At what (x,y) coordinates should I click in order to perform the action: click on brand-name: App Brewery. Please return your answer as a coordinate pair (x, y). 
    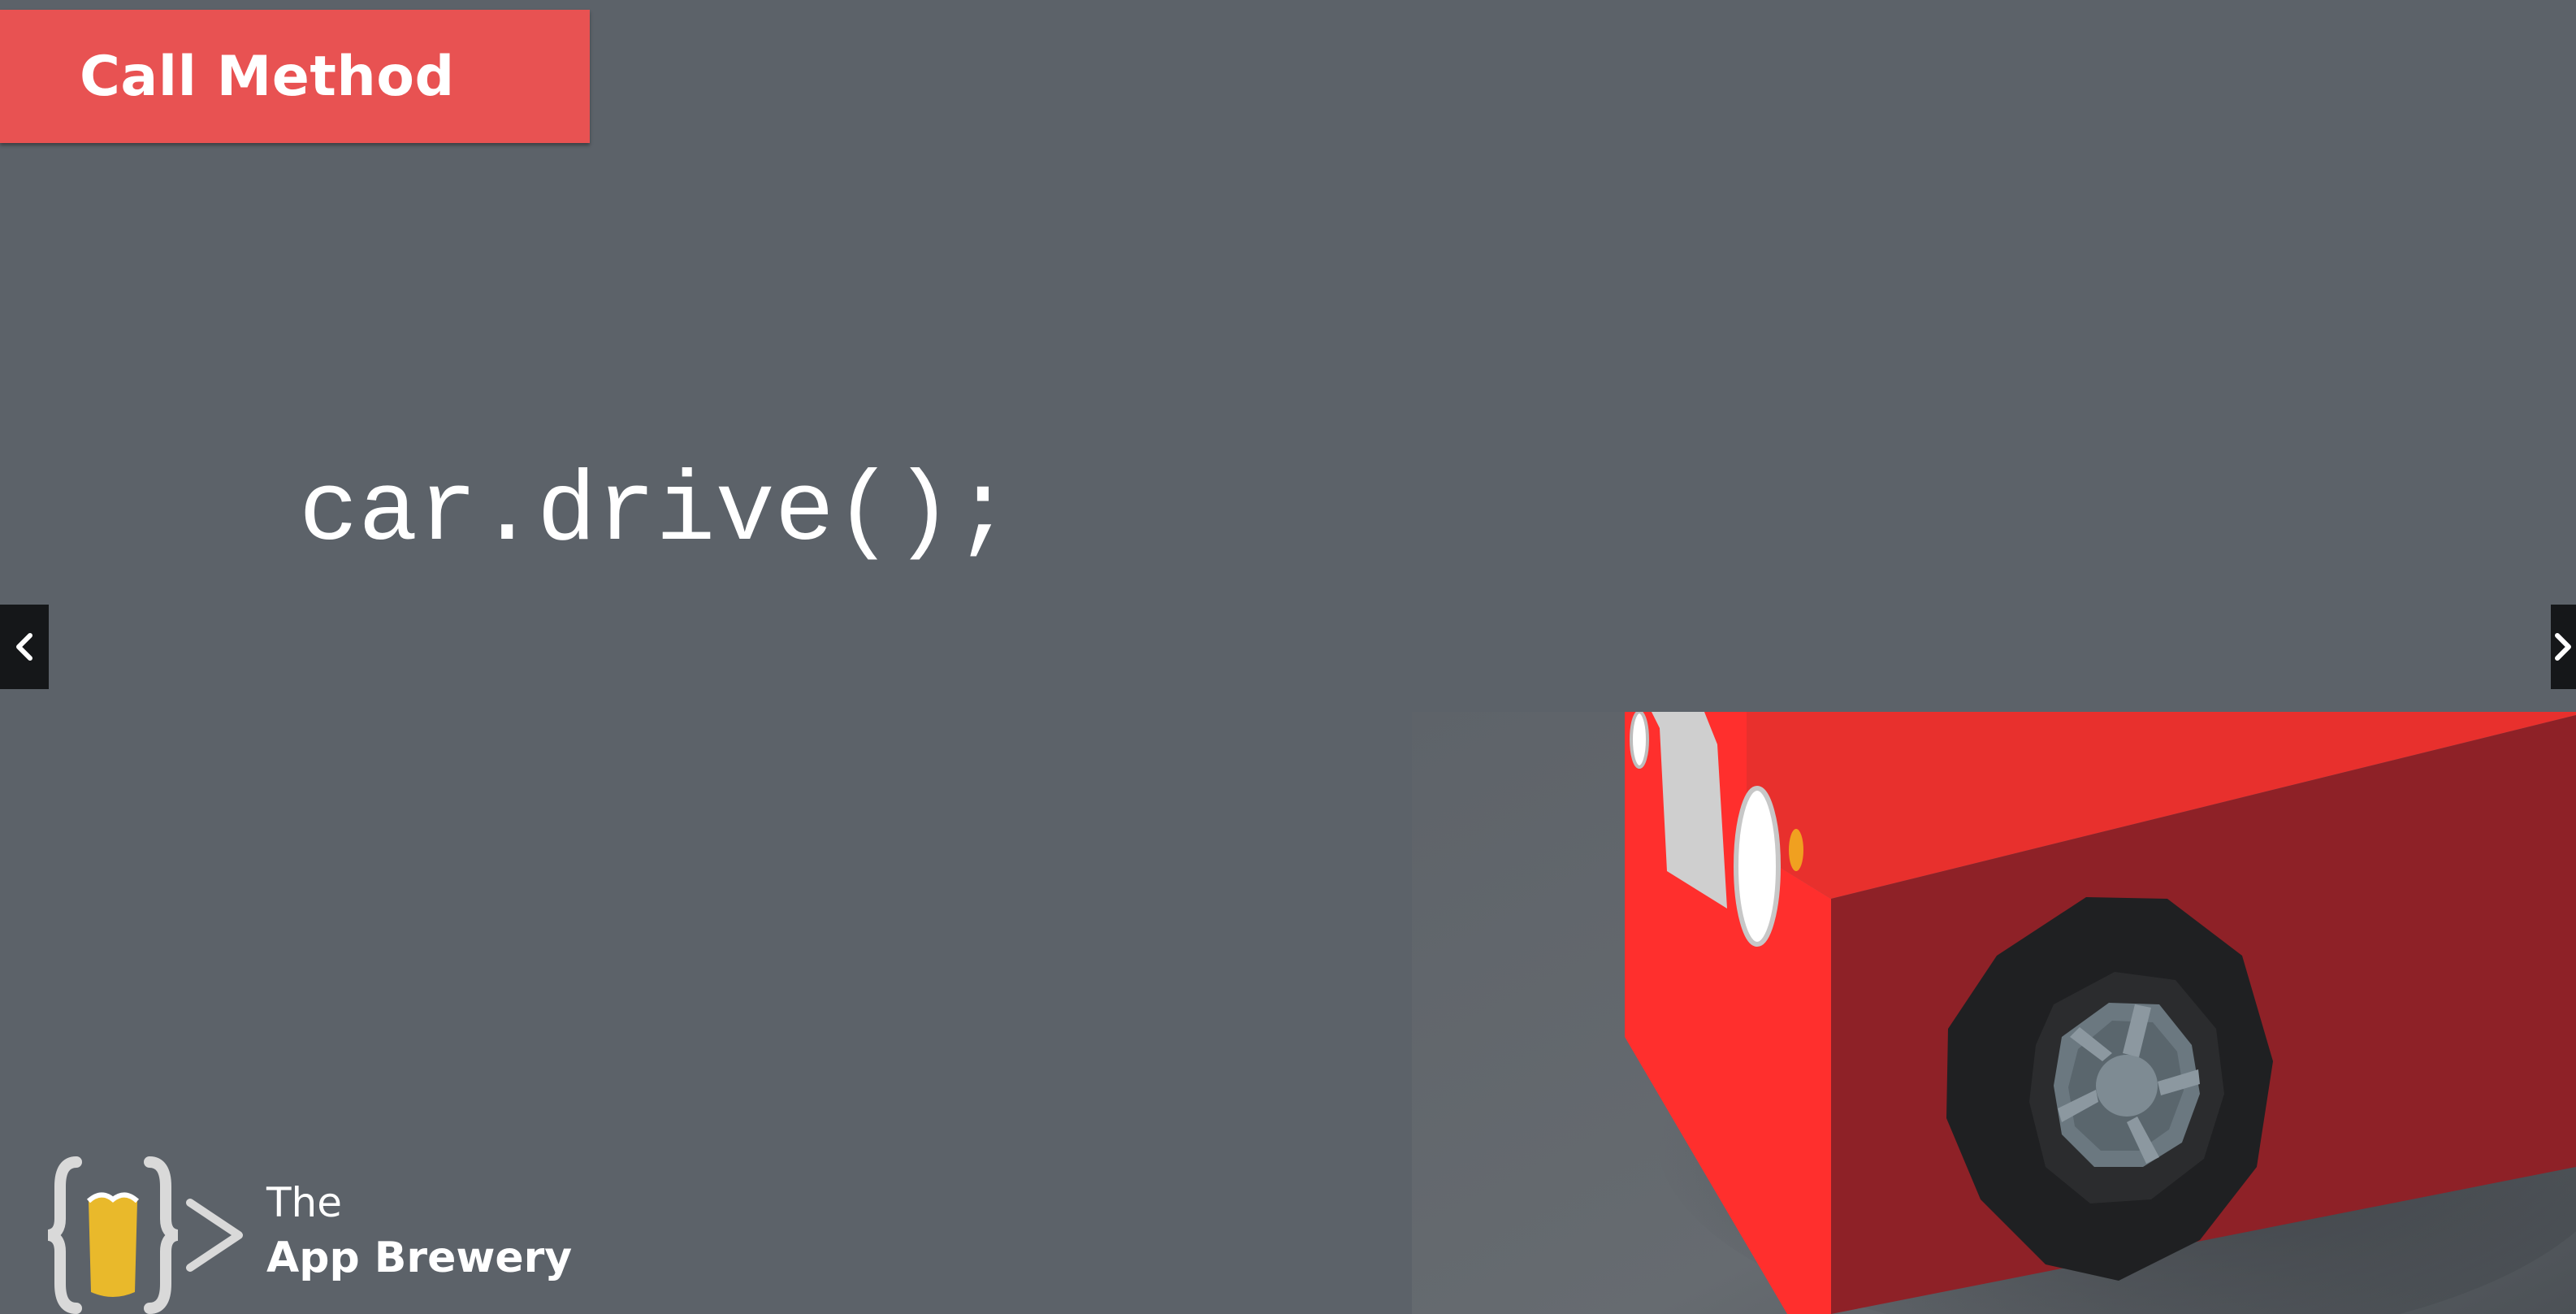
    Looking at the image, I should click on (420, 1258).